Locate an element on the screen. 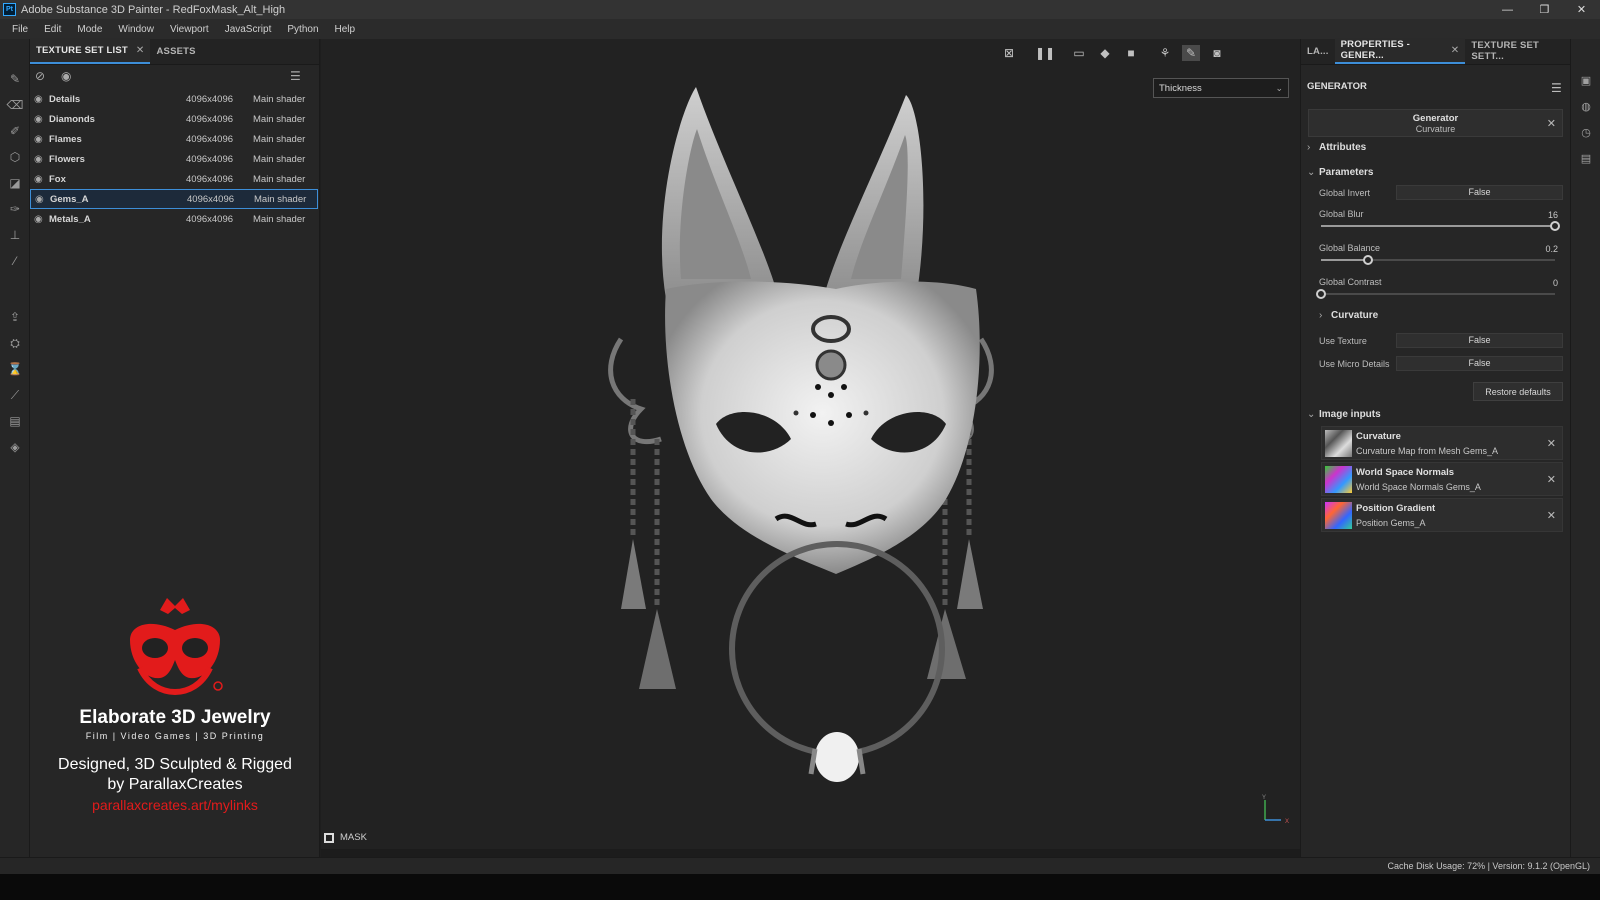 This screenshot has width=1600, height=900. export-icon: ⇪ is located at coordinates (15, 317).